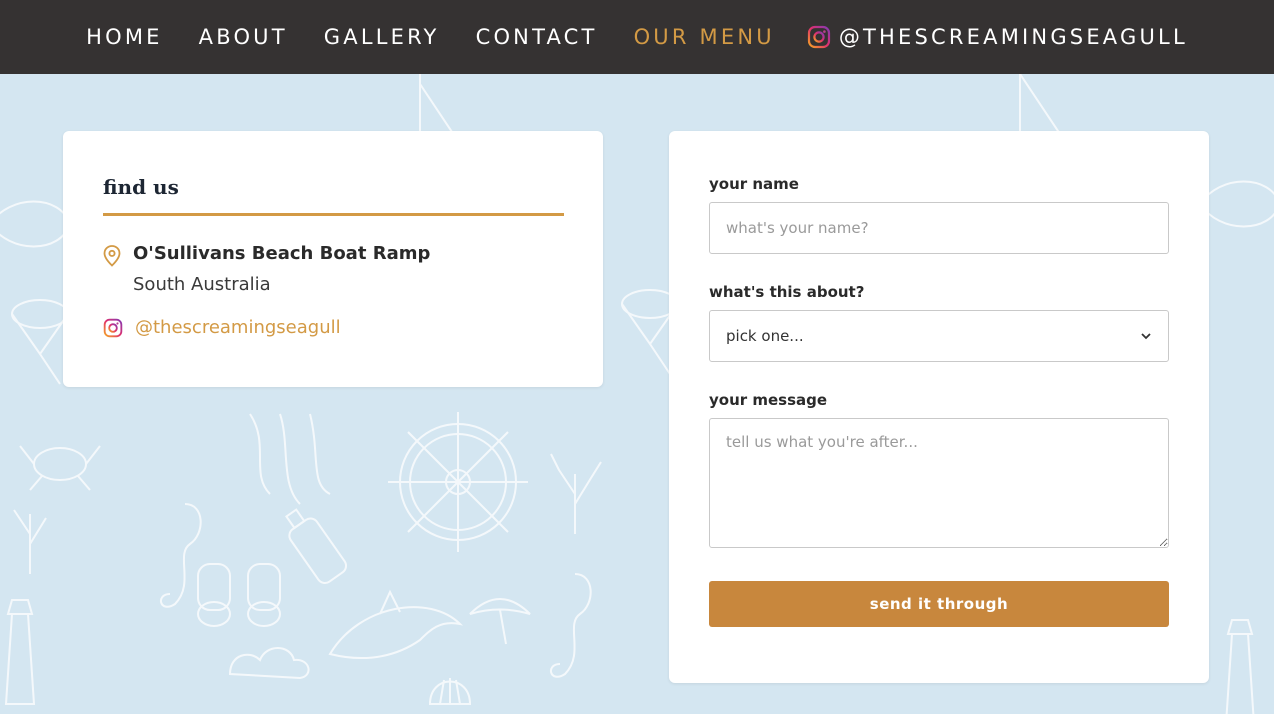 The width and height of the screenshot is (1274, 714). I want to click on nav-link-our-menu: OUR MENU, so click(704, 37).